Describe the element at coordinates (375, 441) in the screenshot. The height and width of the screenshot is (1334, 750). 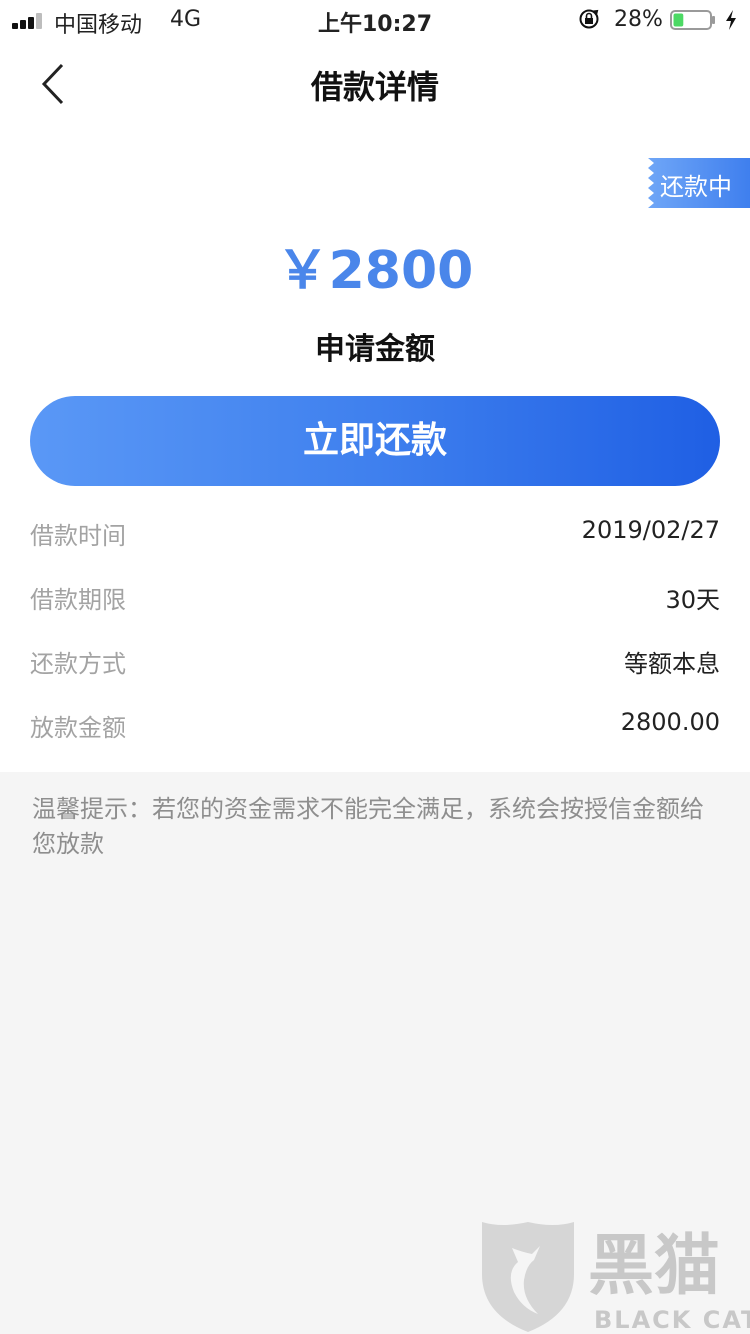
I see `repay-now-button: 立即还款` at that location.